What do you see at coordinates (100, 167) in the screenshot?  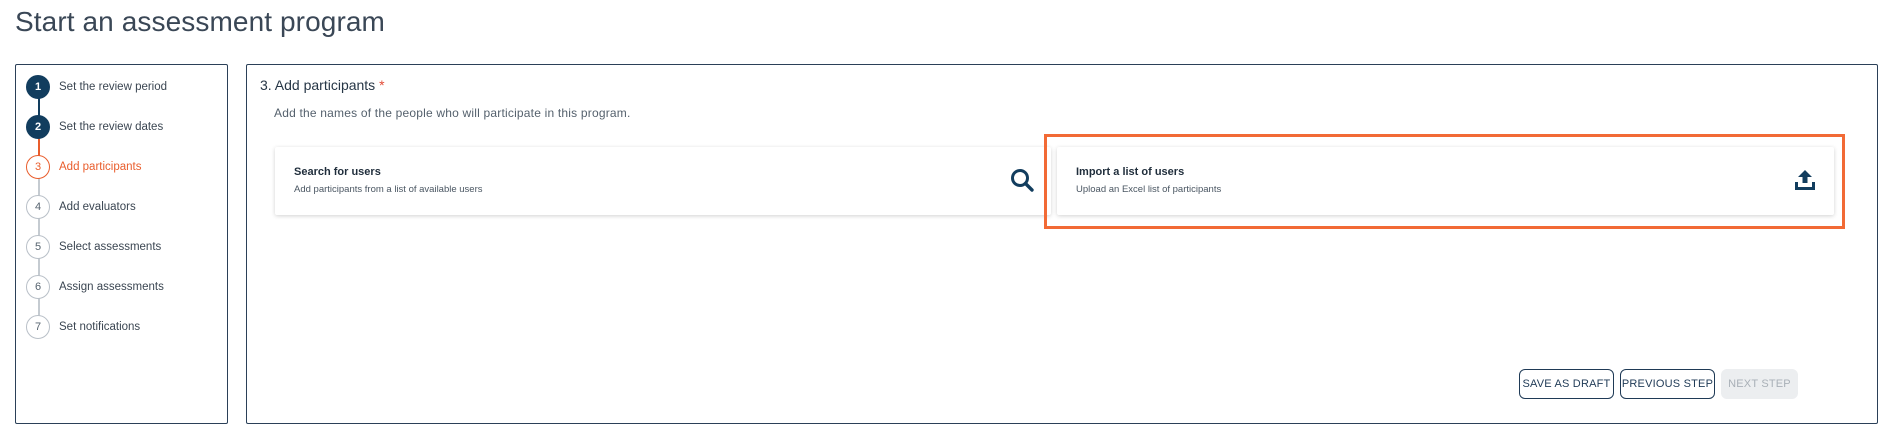 I see `step-label: Add participants` at bounding box center [100, 167].